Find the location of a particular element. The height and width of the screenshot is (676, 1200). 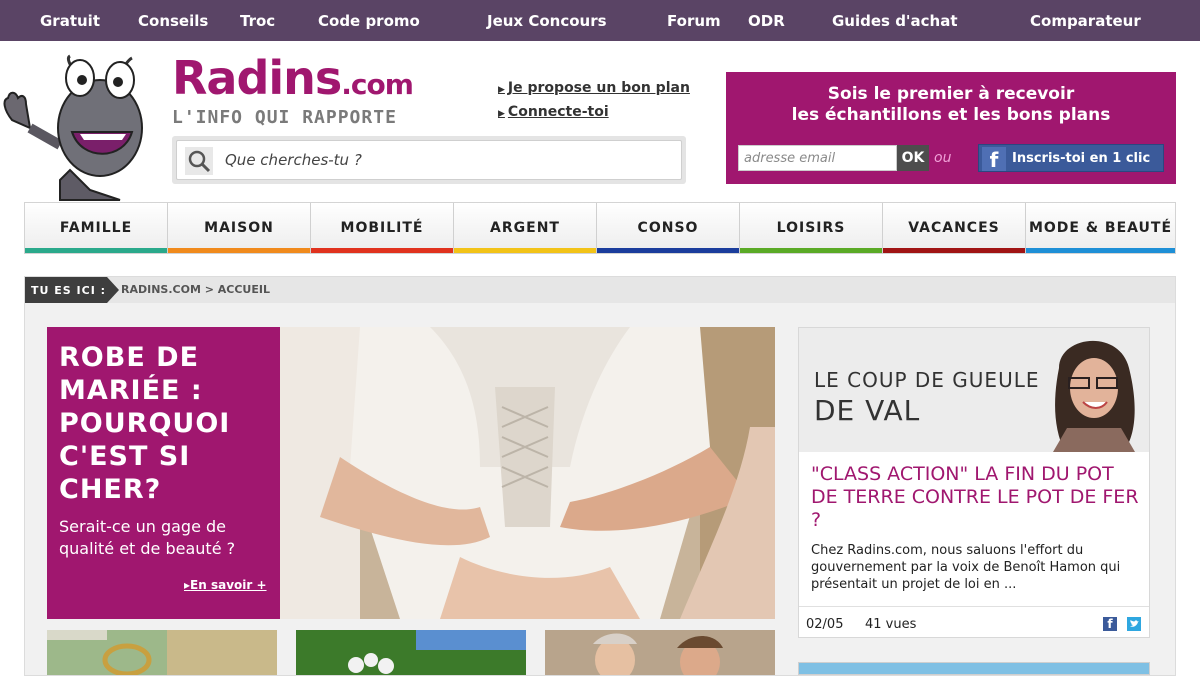

category-maison-label: MAISON is located at coordinates (239, 228).